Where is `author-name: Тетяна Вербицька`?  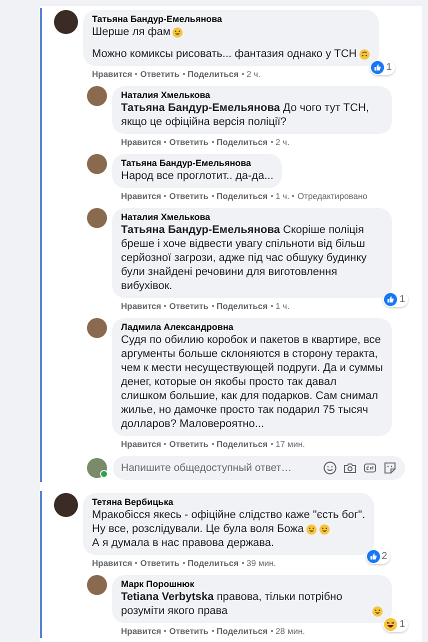
author-name: Тетяна Вербицька is located at coordinates (229, 502).